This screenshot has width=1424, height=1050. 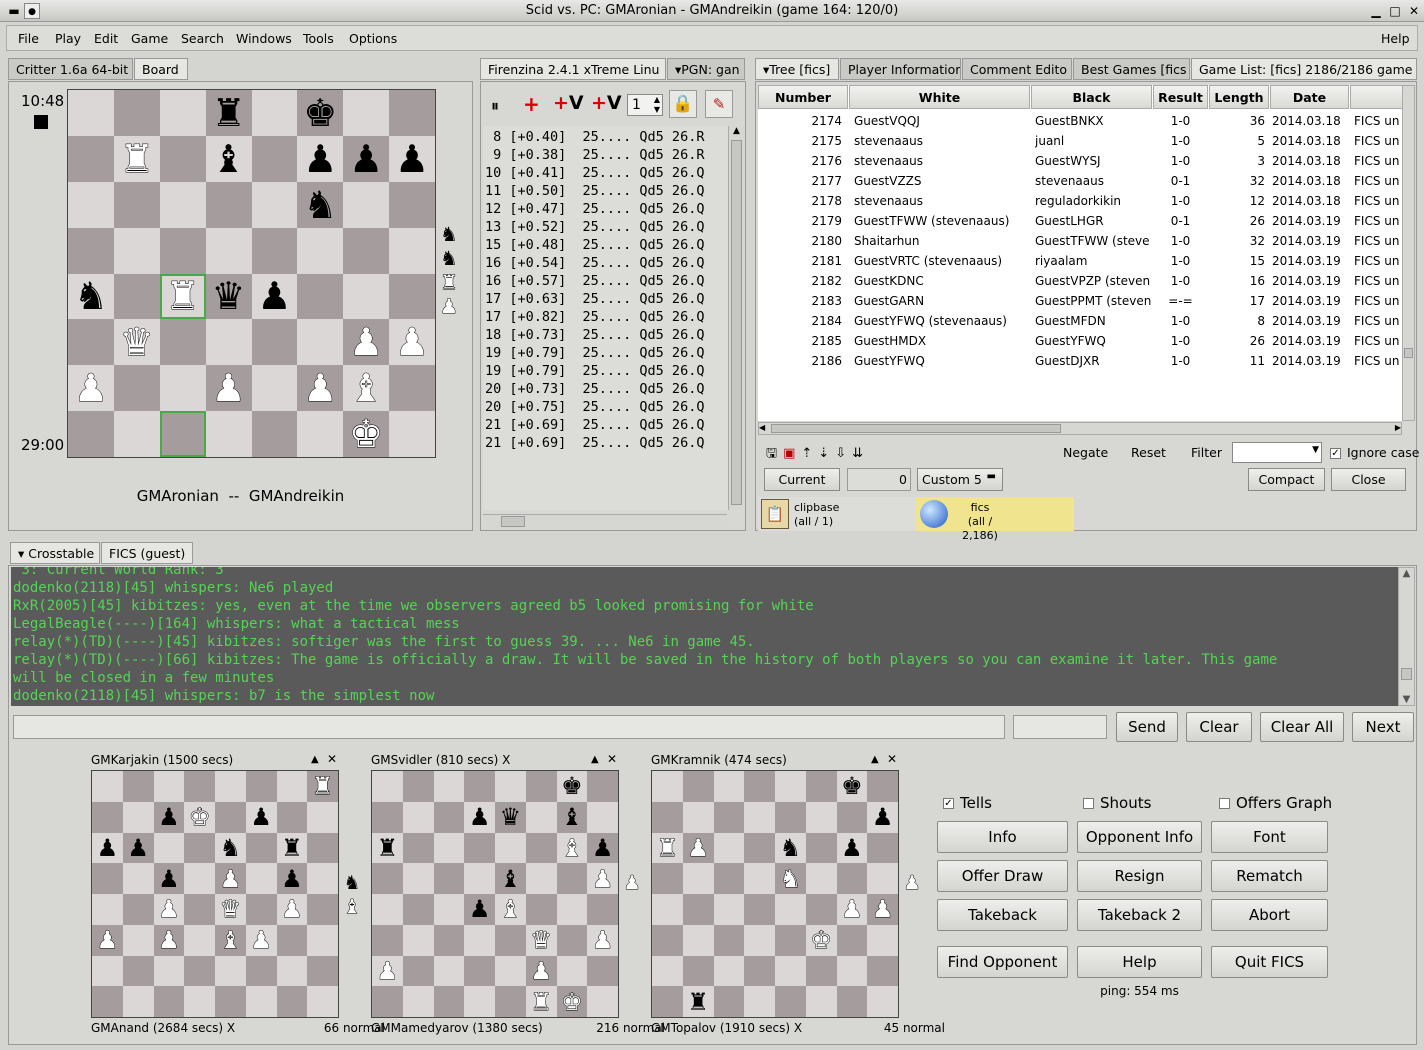 I want to click on black-knight-icon: ♞, so click(x=351, y=883).